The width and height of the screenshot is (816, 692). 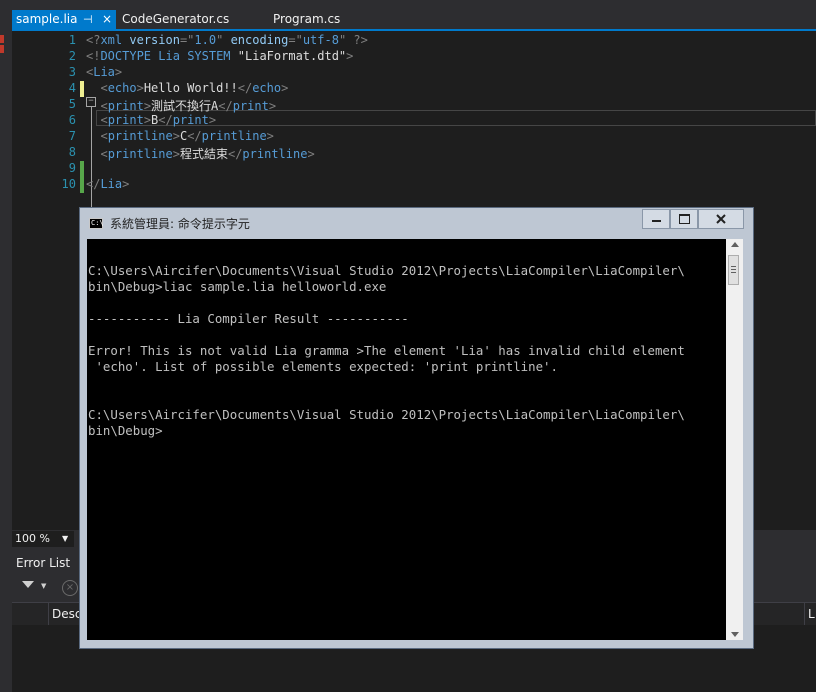 What do you see at coordinates (111, 40) in the screenshot?
I see `code-token: xml` at bounding box center [111, 40].